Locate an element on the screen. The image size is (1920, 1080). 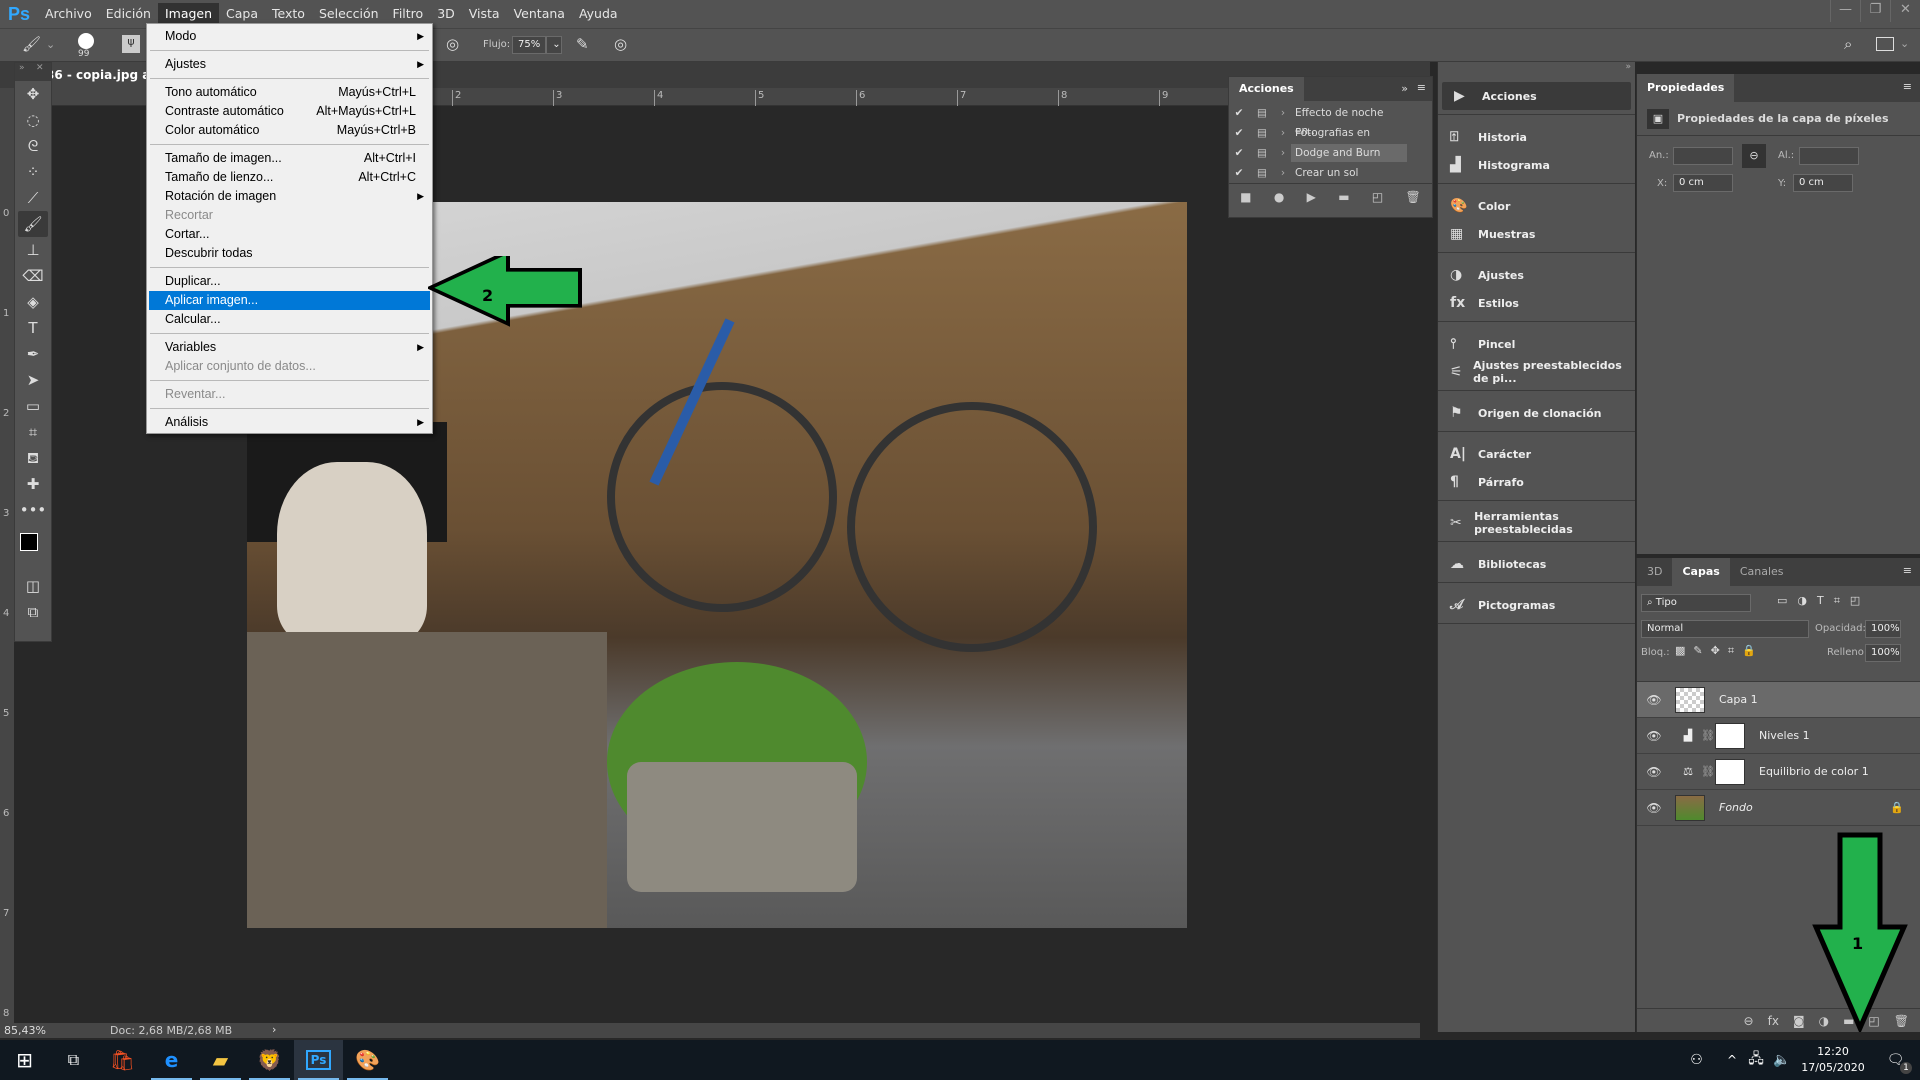
brave-icon: 🦁 is located at coordinates (269, 1060).